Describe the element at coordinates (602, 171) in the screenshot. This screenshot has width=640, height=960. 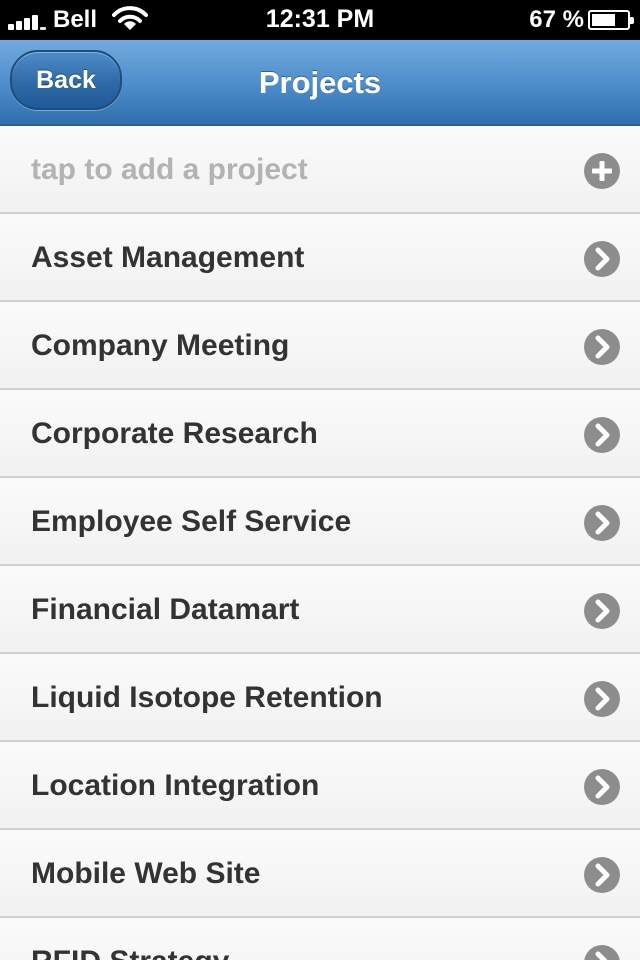
I see `plus-circle-icon` at that location.